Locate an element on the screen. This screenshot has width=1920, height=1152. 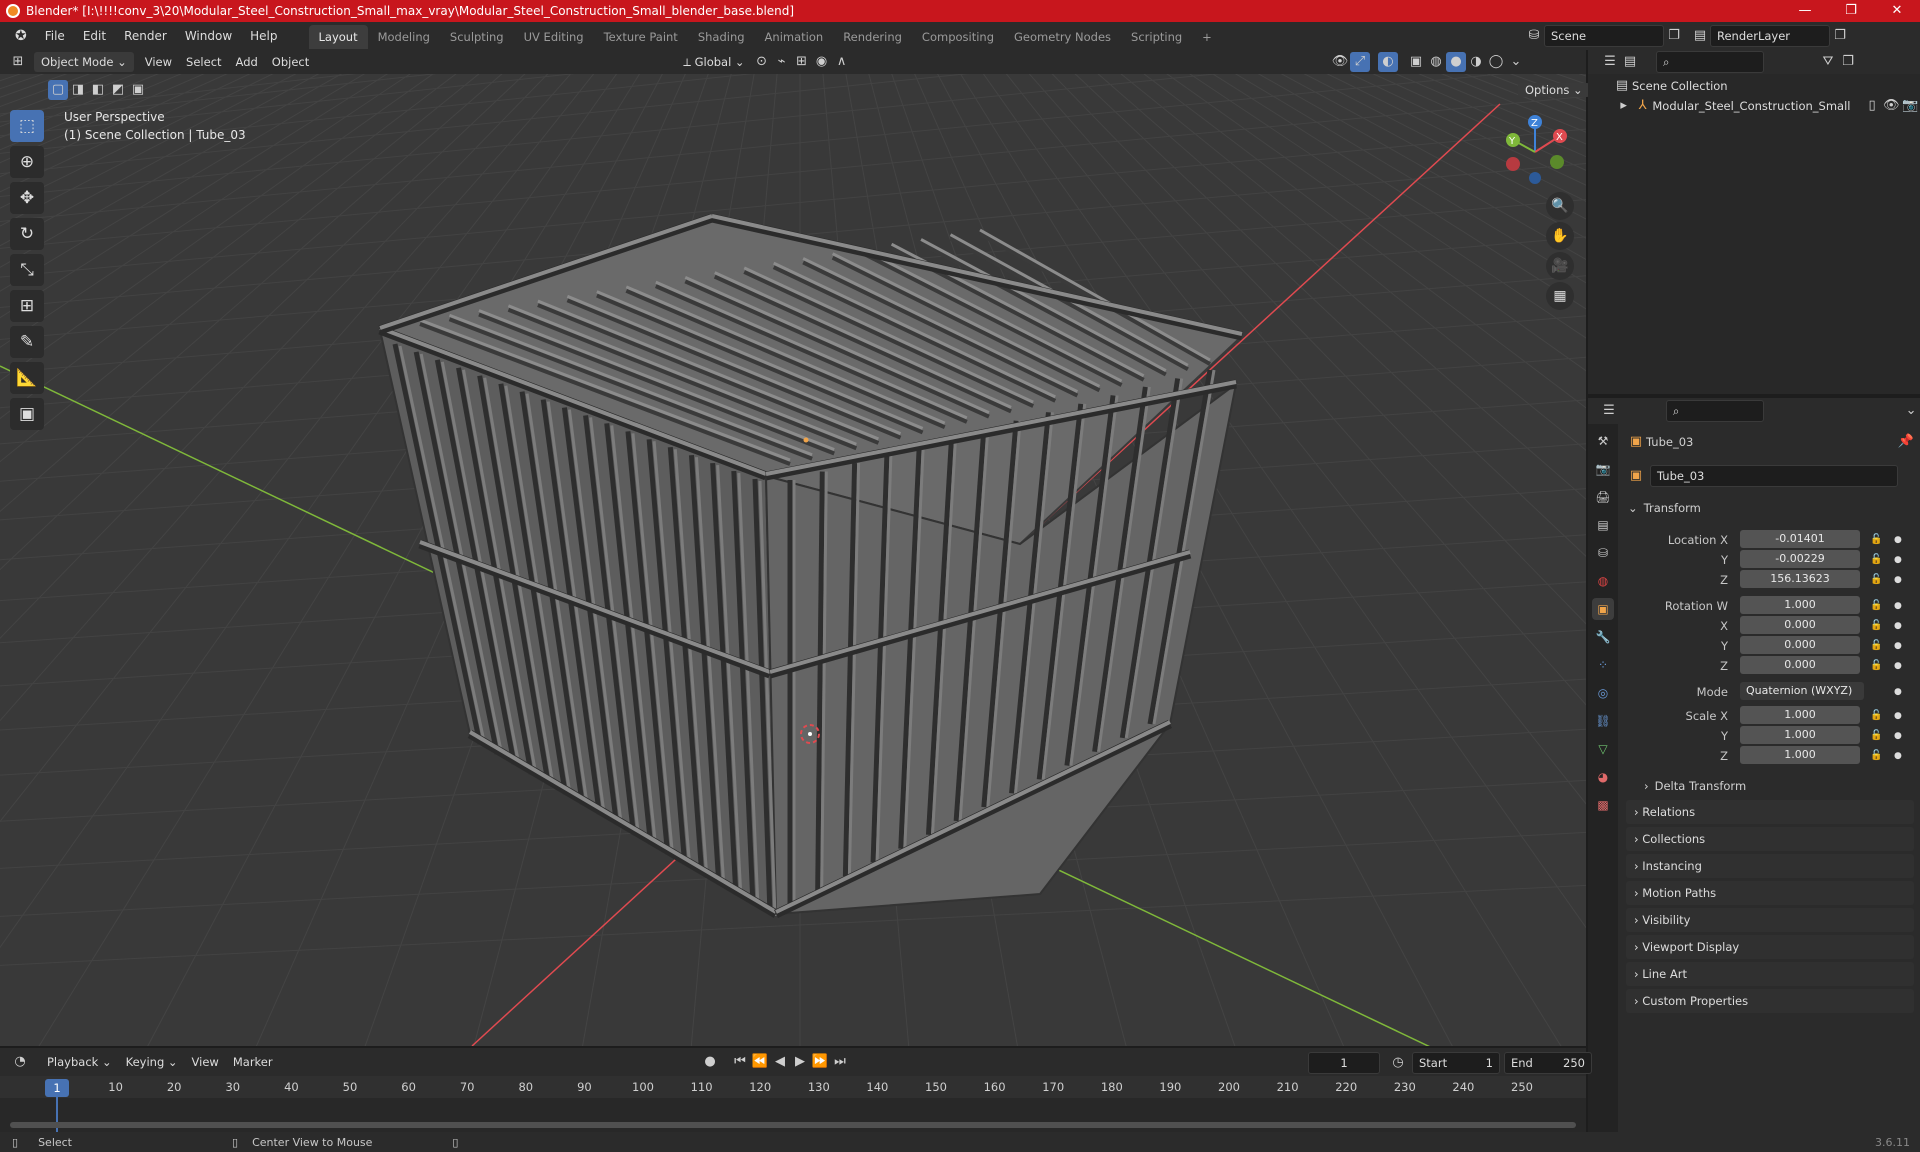
annotate-tool-icon: ✎ is located at coordinates (27, 342).